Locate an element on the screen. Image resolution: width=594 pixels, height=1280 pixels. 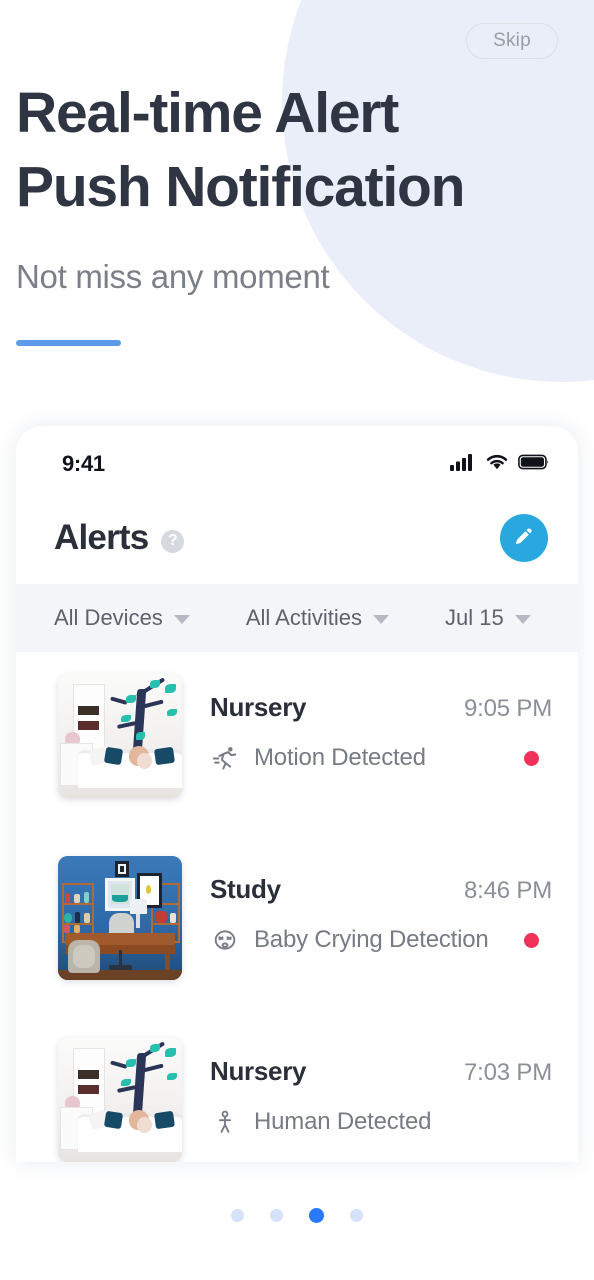
edit-button is located at coordinates (524, 538).